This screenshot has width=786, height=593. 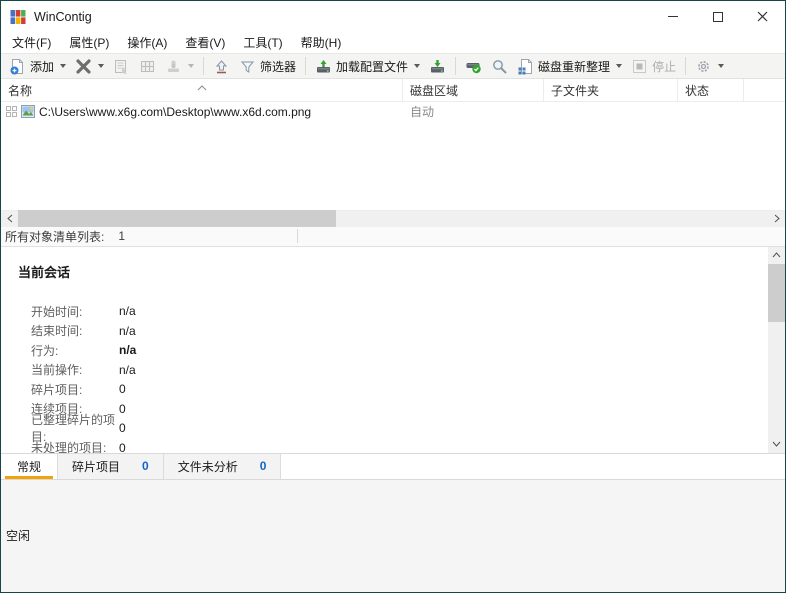 What do you see at coordinates (205, 42) in the screenshot?
I see `menu-view: 查看(V)` at bounding box center [205, 42].